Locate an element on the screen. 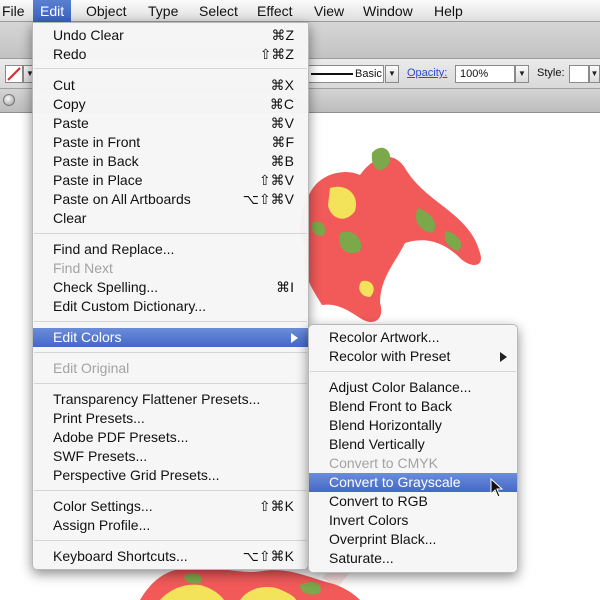 The width and height of the screenshot is (600, 600). menu-item-shortcut: ⌘Z is located at coordinates (282, 35).